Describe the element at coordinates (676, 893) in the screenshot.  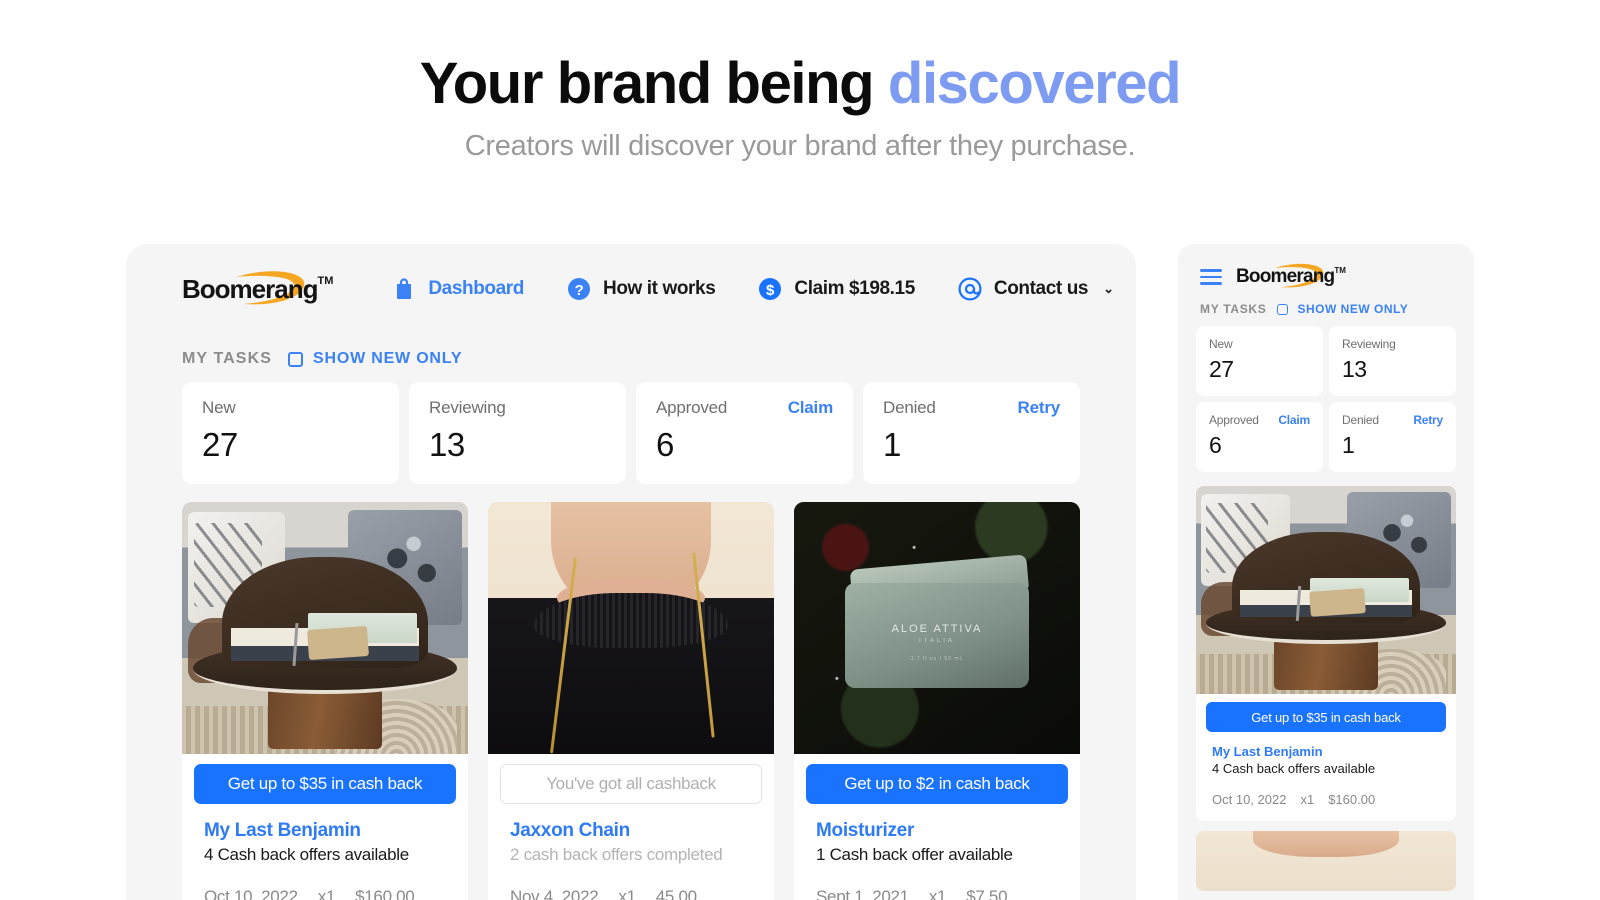
I see `product-price: 45.00` at that location.